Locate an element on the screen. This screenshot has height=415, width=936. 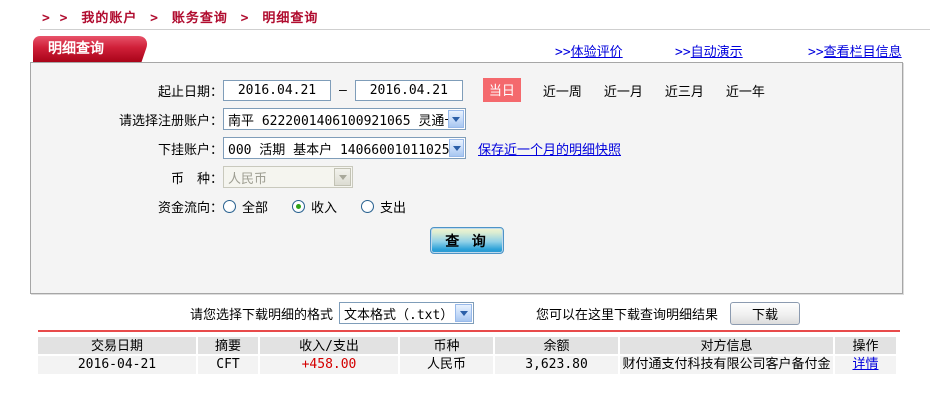
cell-trade-date: 2016-04-21 is located at coordinates (118, 365).